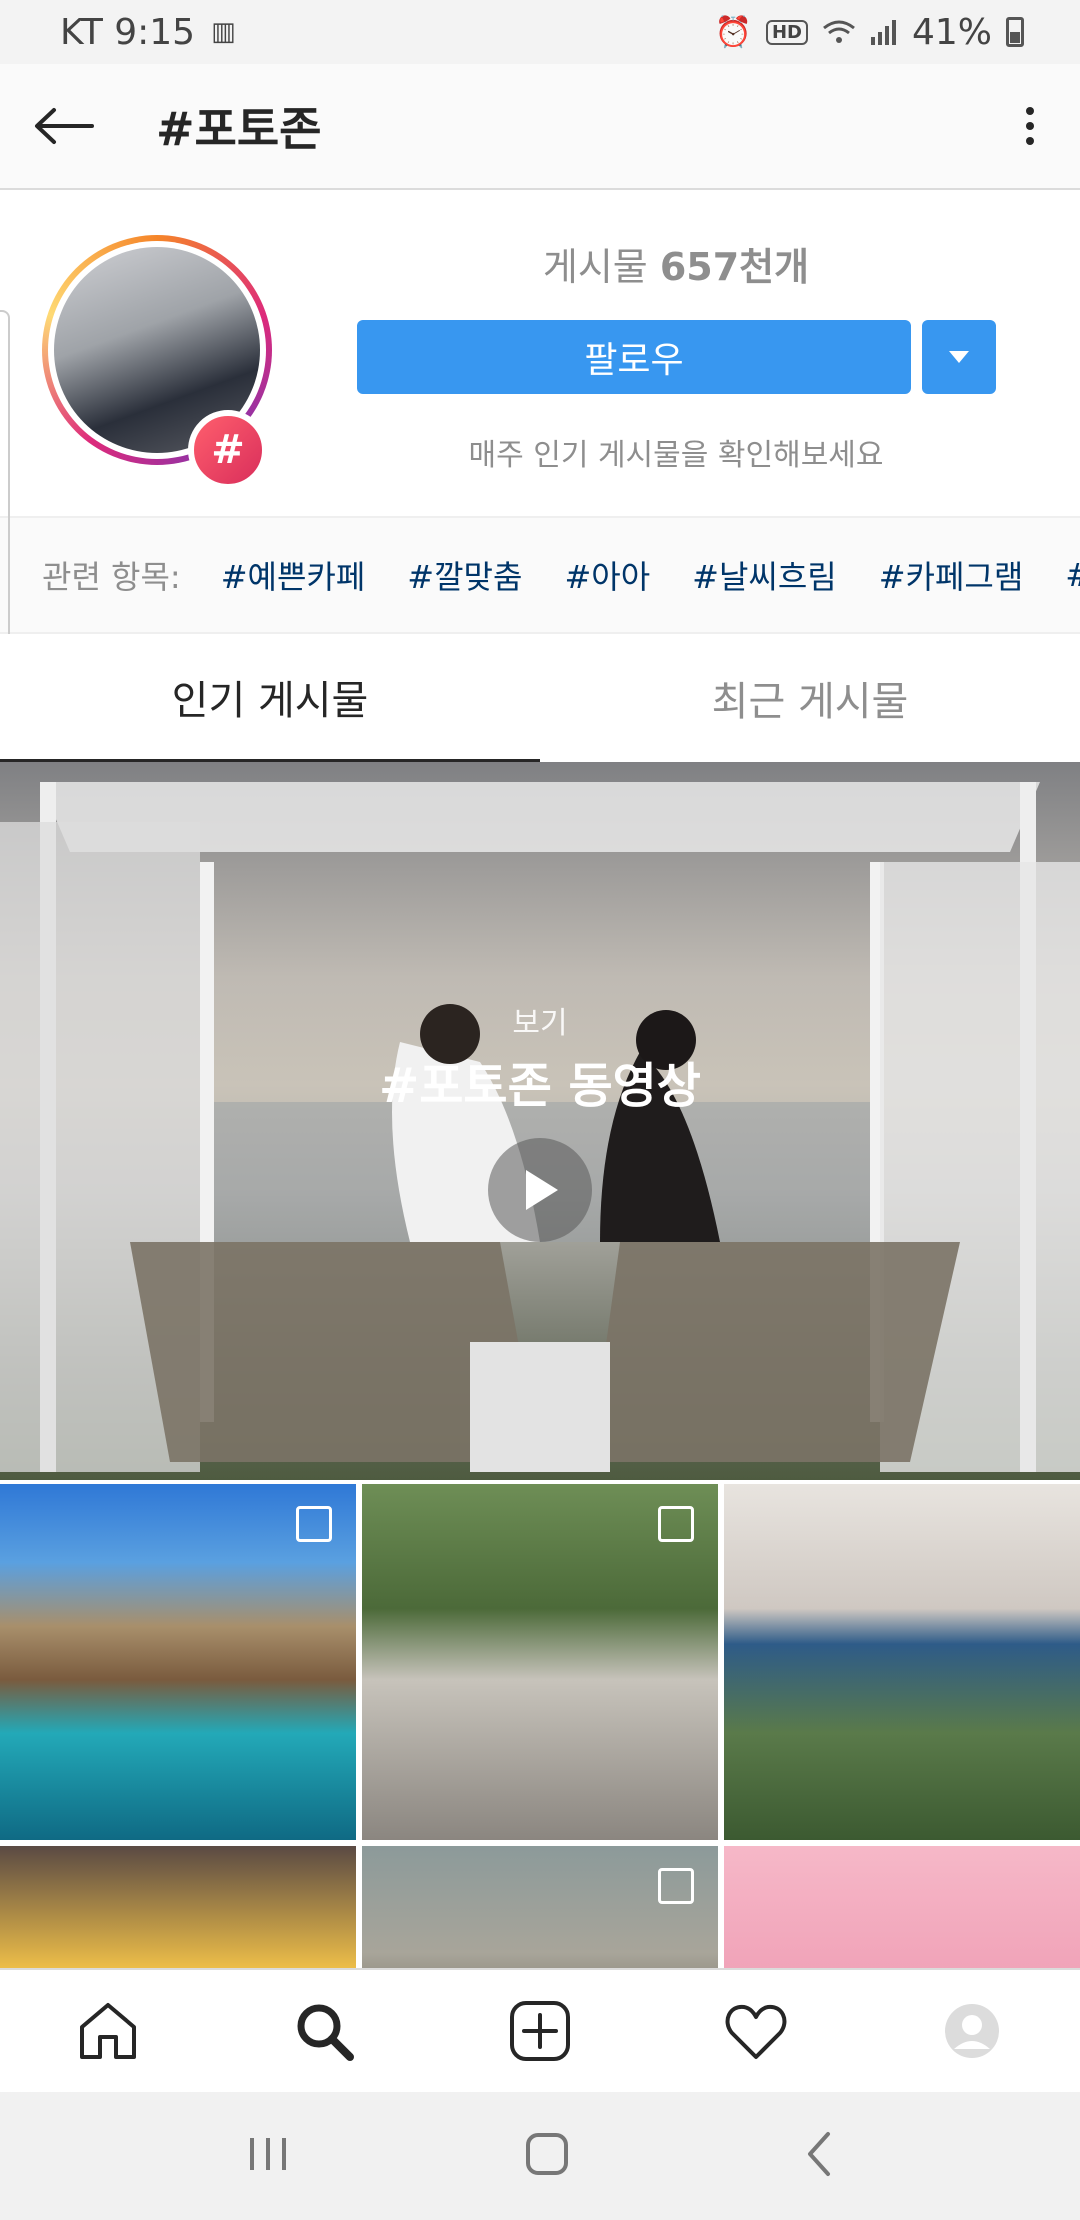  I want to click on nav-home-button, so click(108, 2031).